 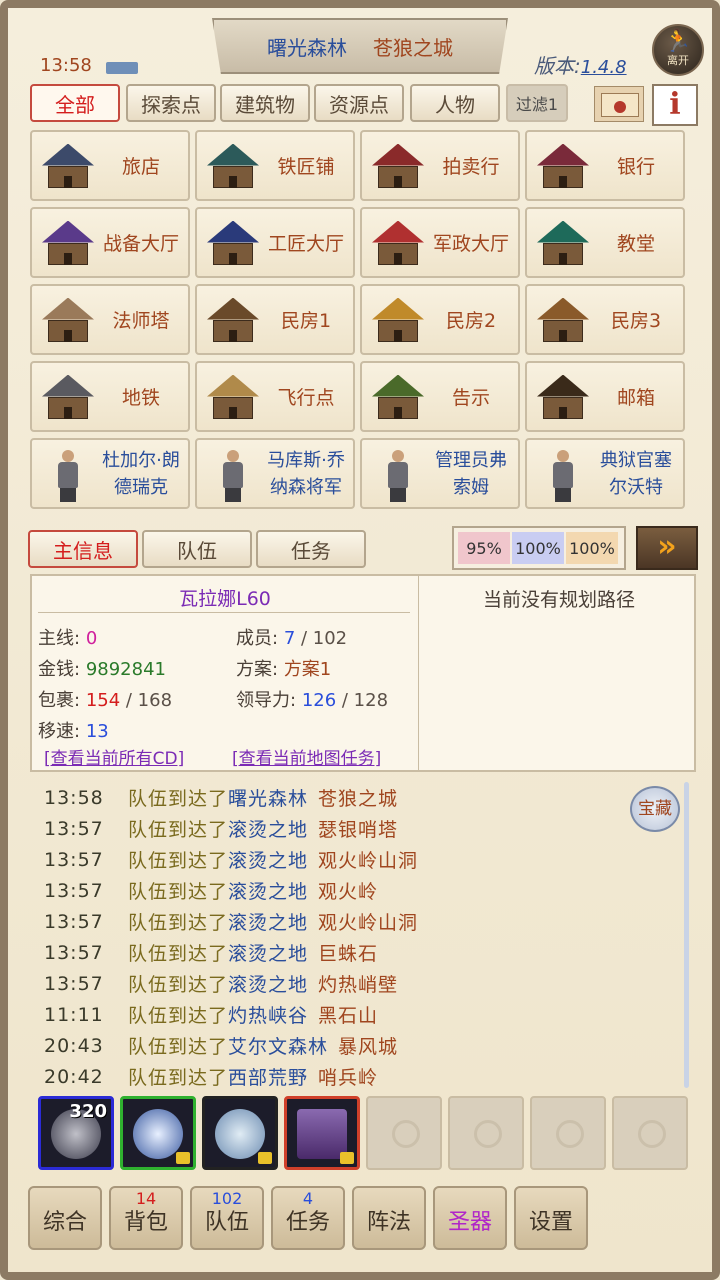 What do you see at coordinates (211, 1015) in the screenshot?
I see `log-entry: 11:11 队伍到达了 灼热峡谷 黑石山` at bounding box center [211, 1015].